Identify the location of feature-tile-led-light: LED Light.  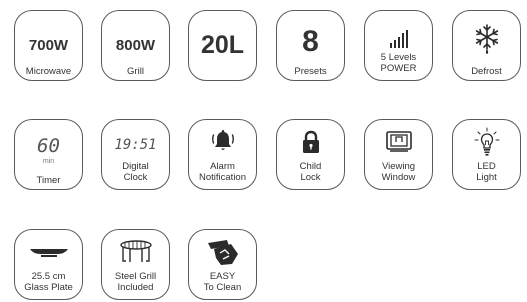
(486, 154).